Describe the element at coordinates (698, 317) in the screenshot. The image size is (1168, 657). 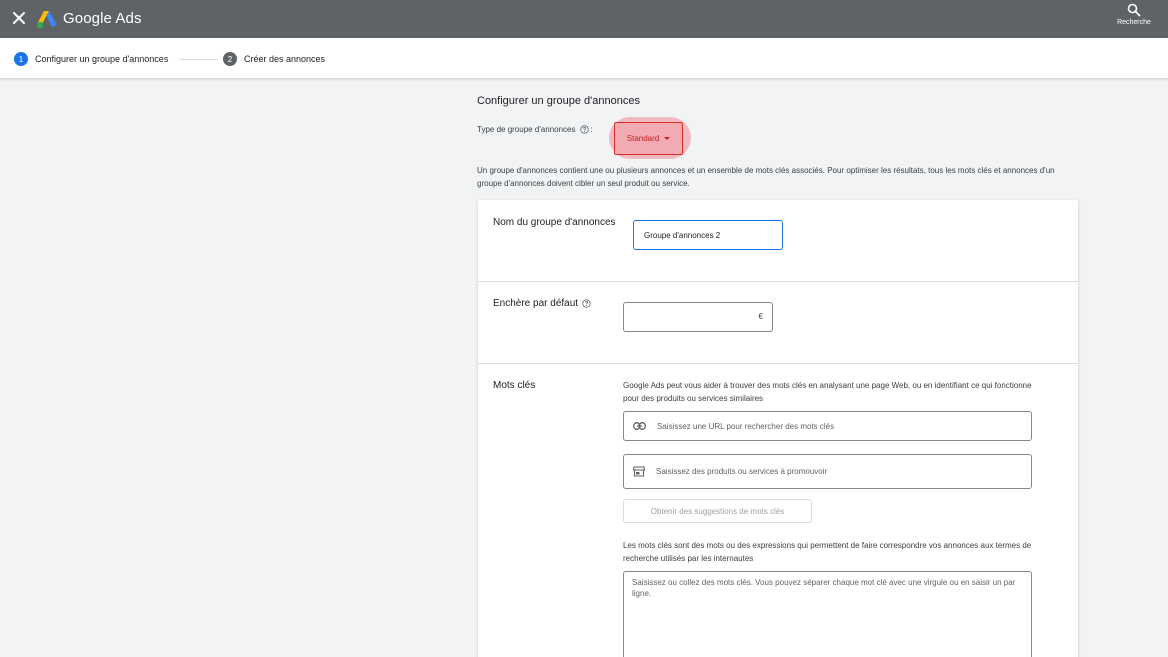
I see `default-bid-input: €` at that location.